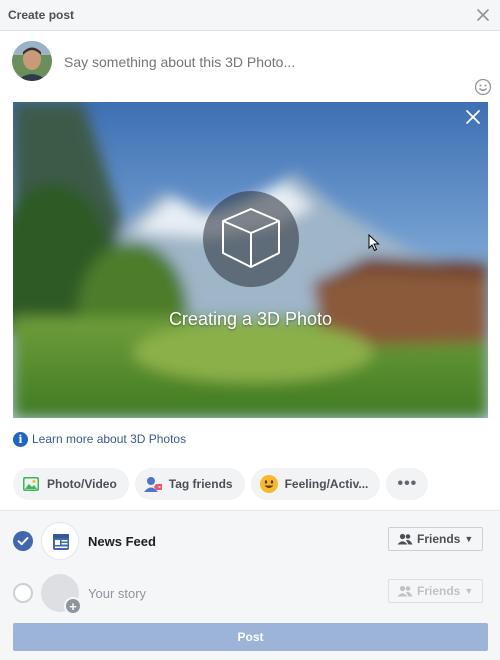  Describe the element at coordinates (82, 484) in the screenshot. I see `photo-video-label: Photo/Video` at that location.